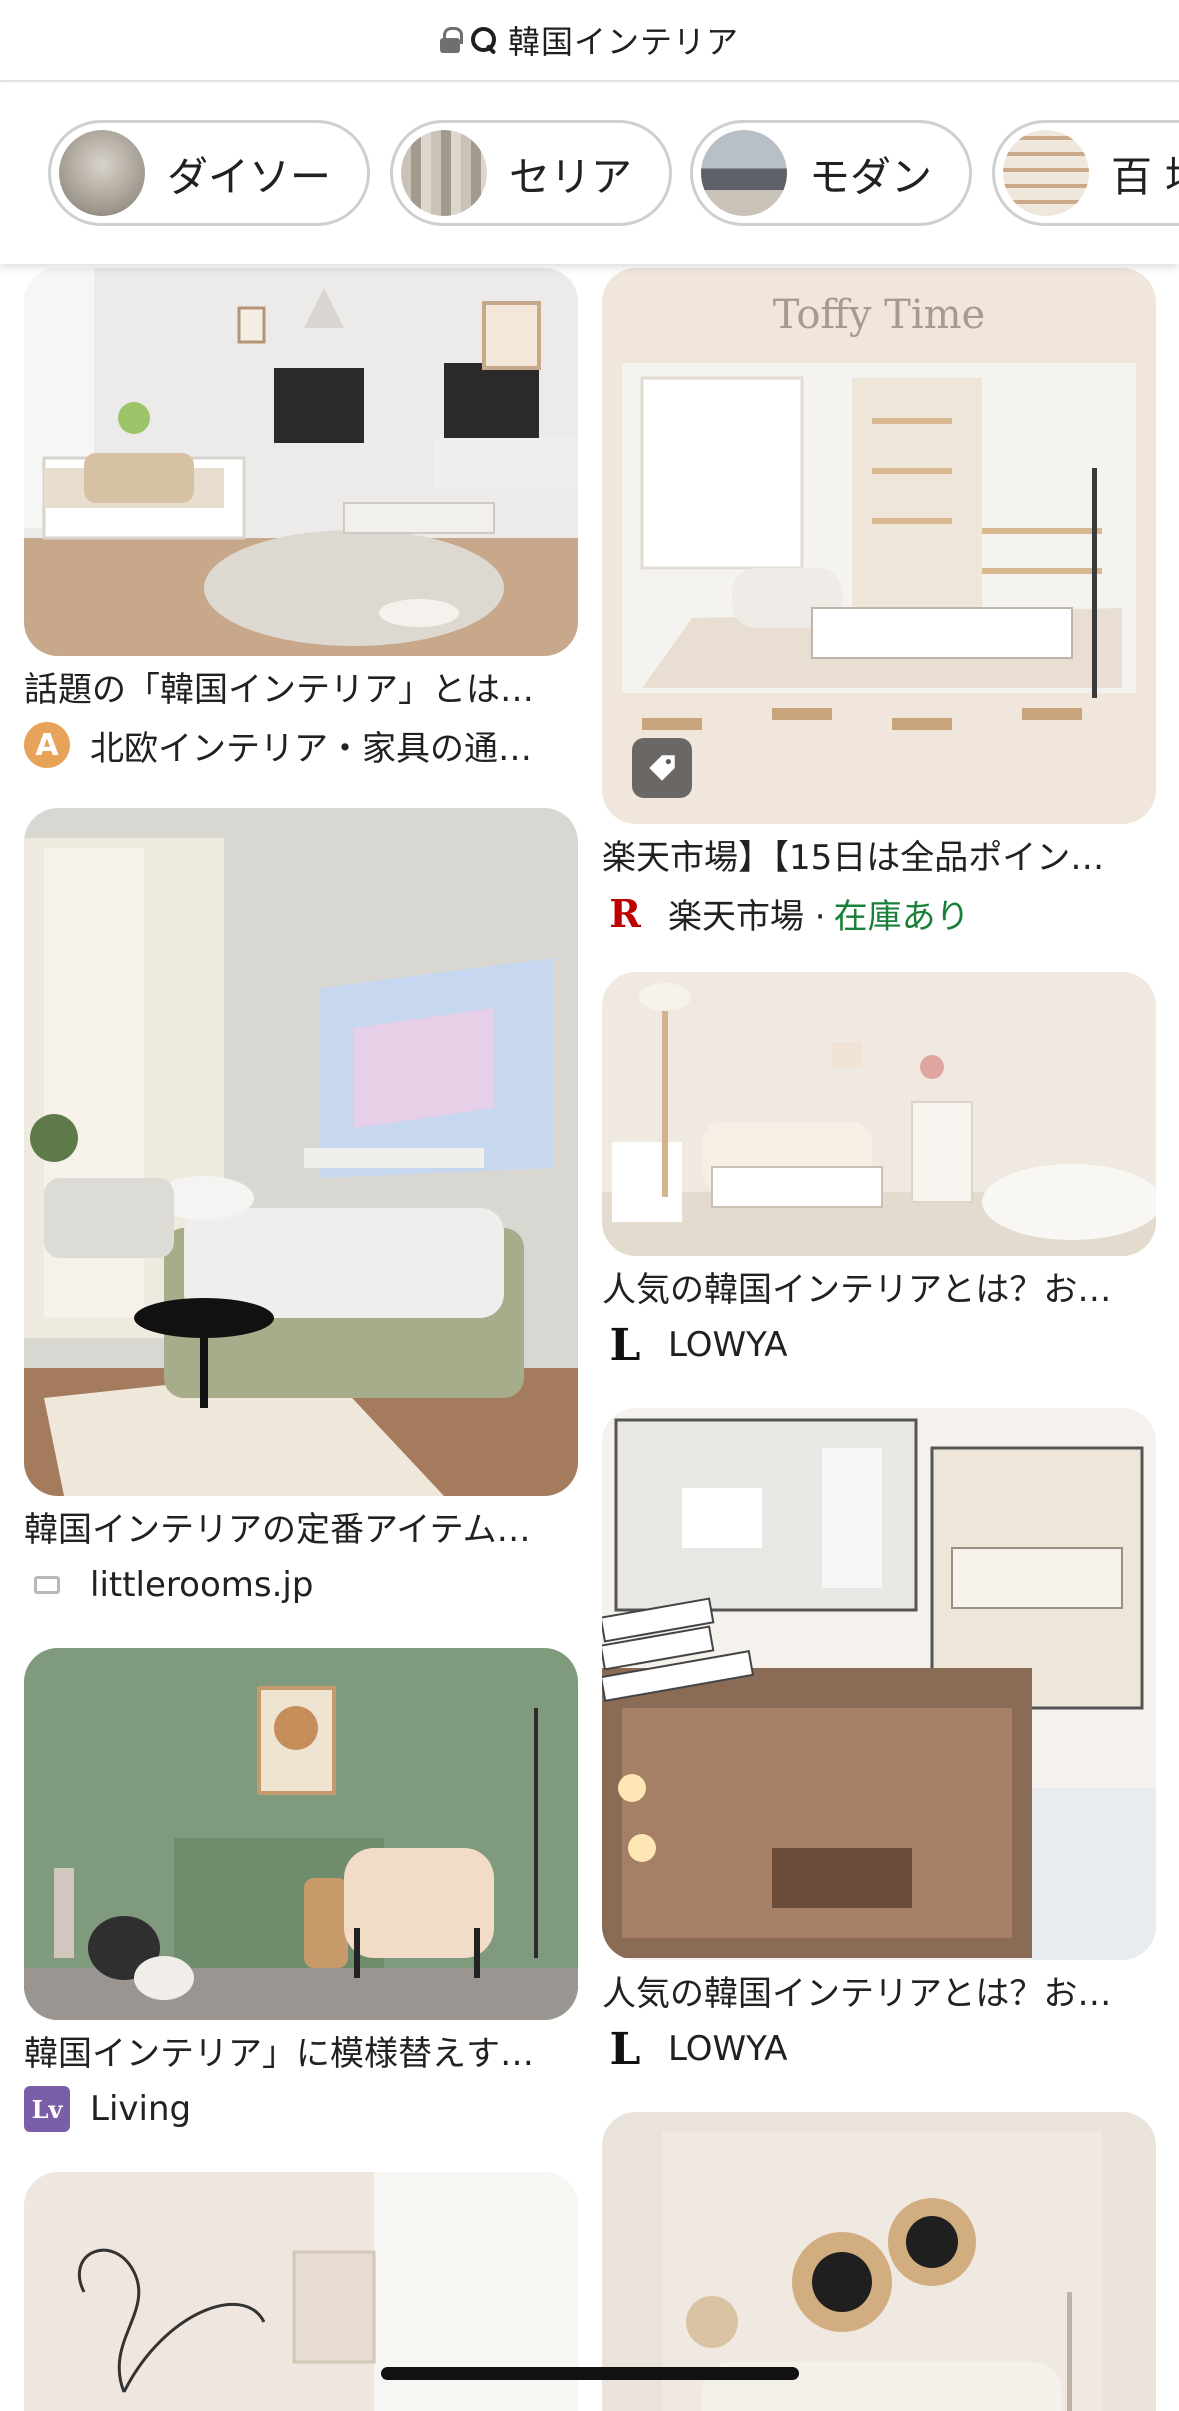 Image resolution: width=1179 pixels, height=2411 pixels. Describe the element at coordinates (451, 40) in the screenshot. I see `lock-icon` at that location.